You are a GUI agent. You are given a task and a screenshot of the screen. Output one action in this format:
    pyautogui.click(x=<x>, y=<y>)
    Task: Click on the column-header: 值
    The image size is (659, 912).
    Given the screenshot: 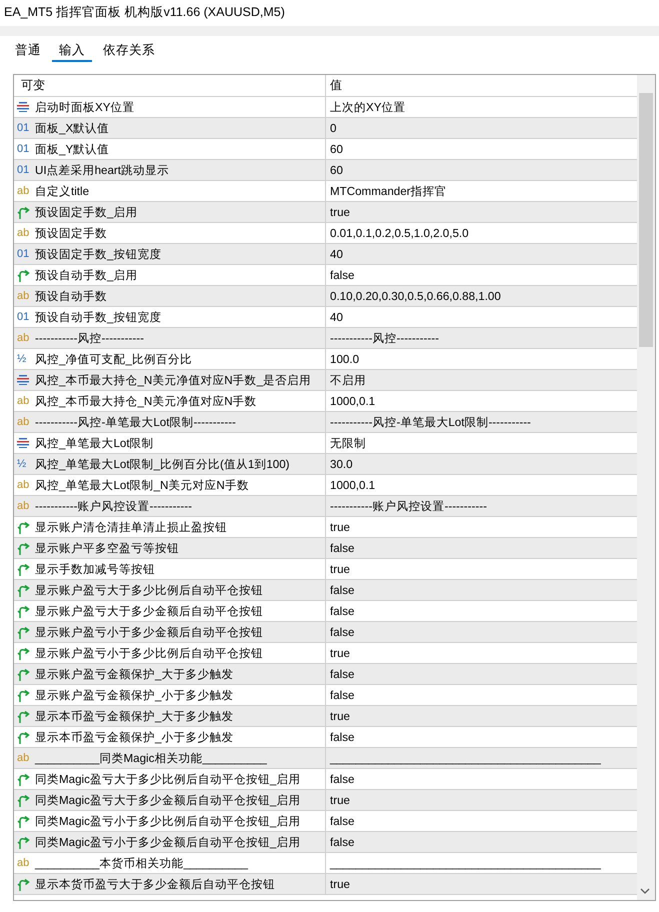 What is the action you would take?
    pyautogui.click(x=336, y=85)
    